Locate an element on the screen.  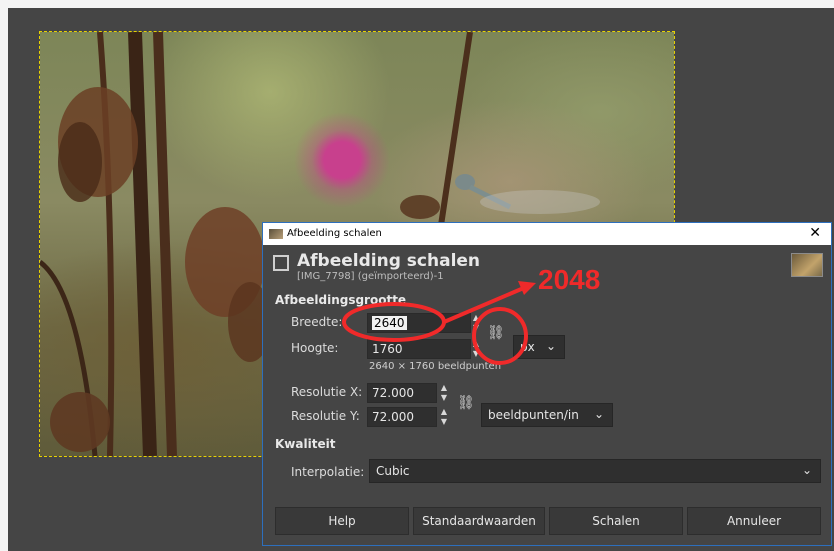
annotation-arrow-line is located at coordinates (485, 304).